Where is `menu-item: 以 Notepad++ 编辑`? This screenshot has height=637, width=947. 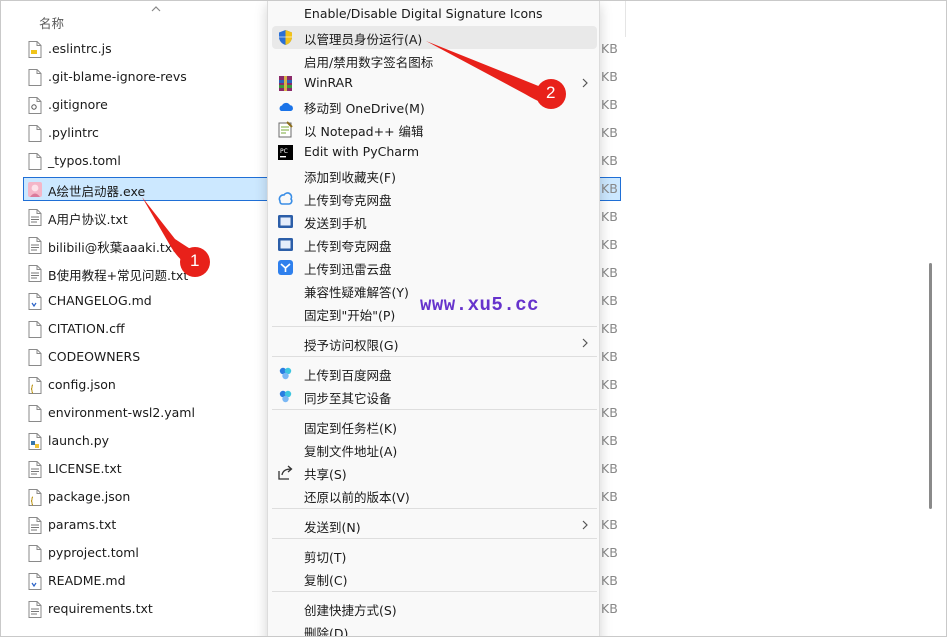
menu-item: 以 Notepad++ 编辑 is located at coordinates (434, 129).